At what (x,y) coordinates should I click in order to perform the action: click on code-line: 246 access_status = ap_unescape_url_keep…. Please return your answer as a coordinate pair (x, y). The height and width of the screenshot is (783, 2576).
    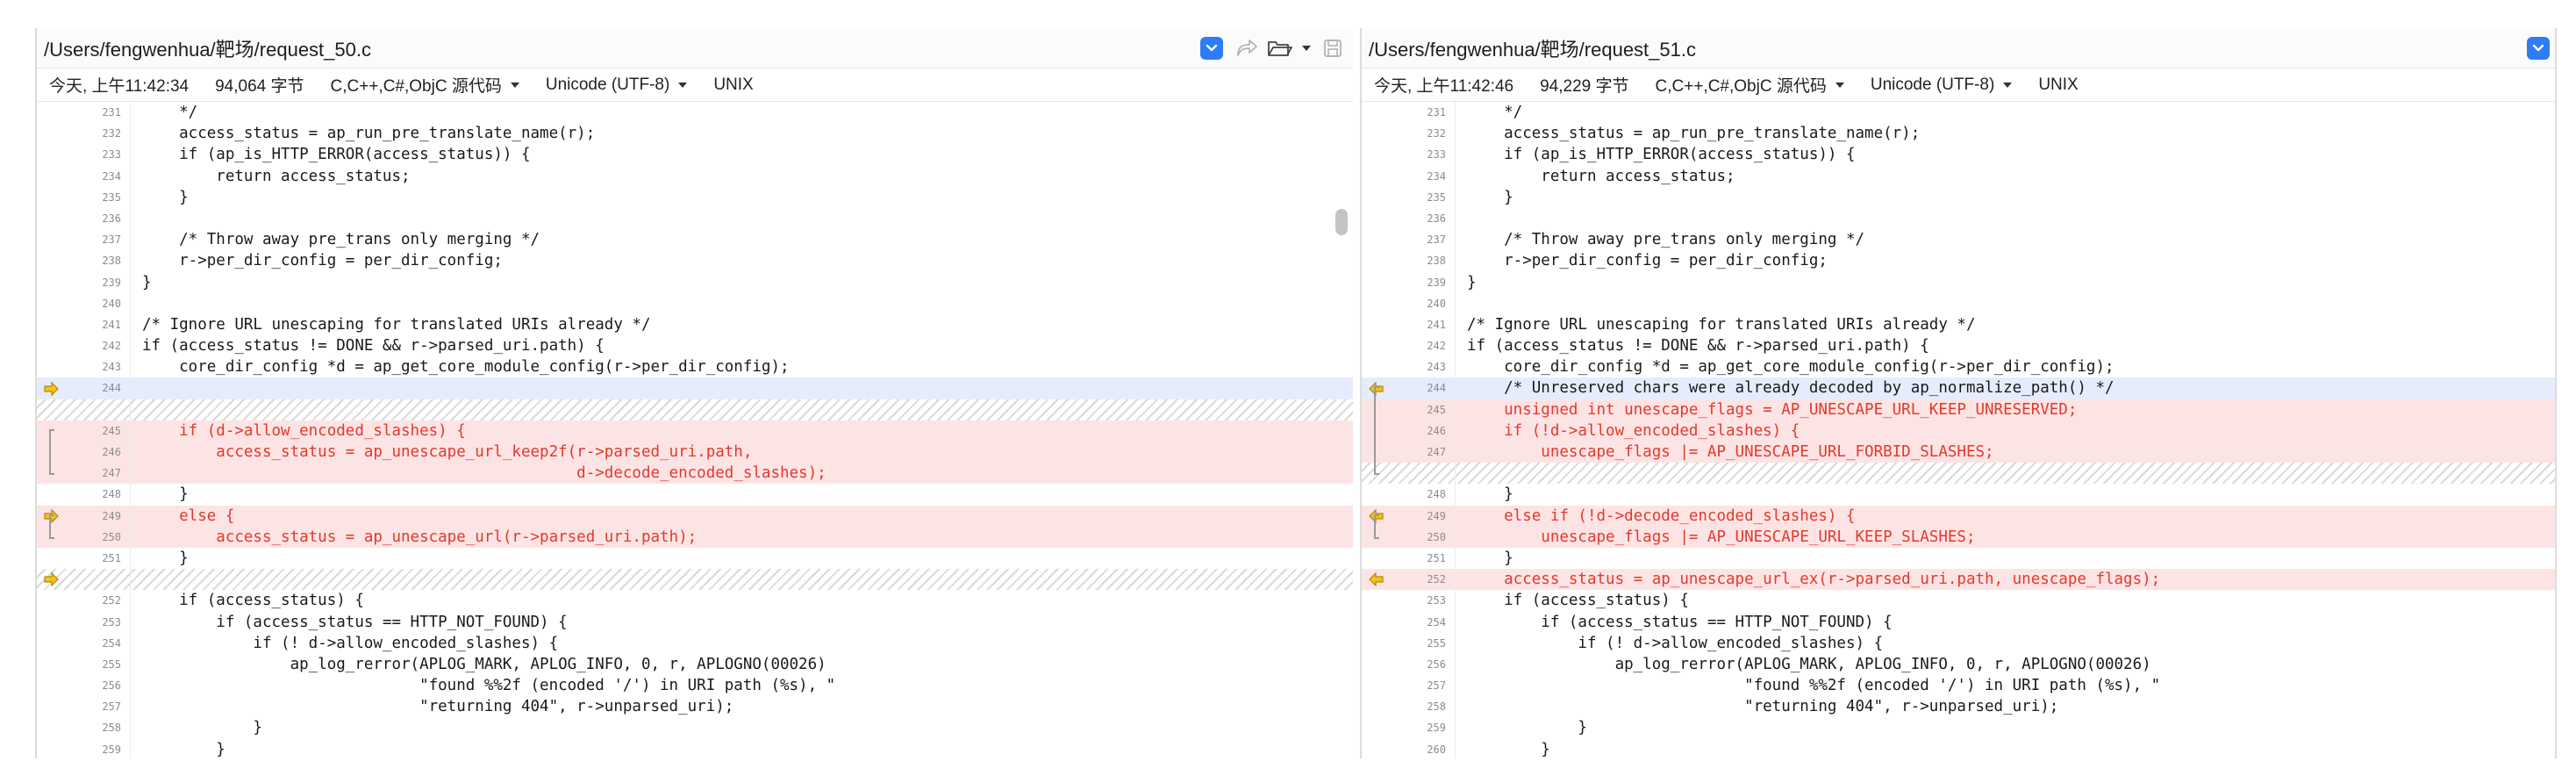
    Looking at the image, I should click on (695, 453).